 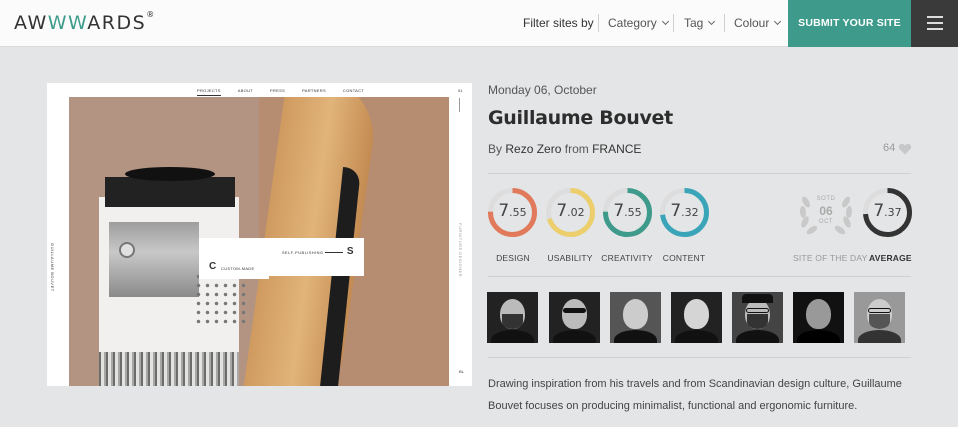 I want to click on filter-category-dropdown: Category, so click(x=638, y=23).